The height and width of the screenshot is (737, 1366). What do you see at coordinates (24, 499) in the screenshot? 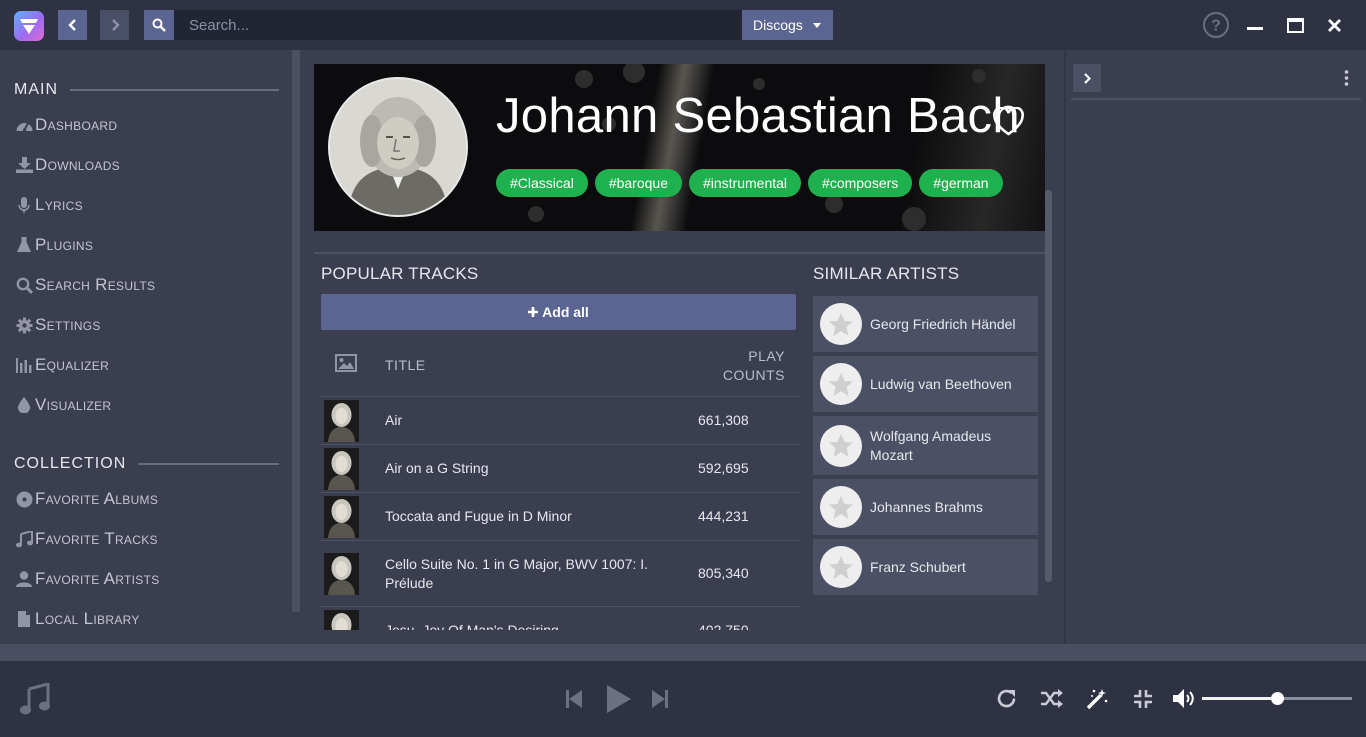
I see `disc-icon` at bounding box center [24, 499].